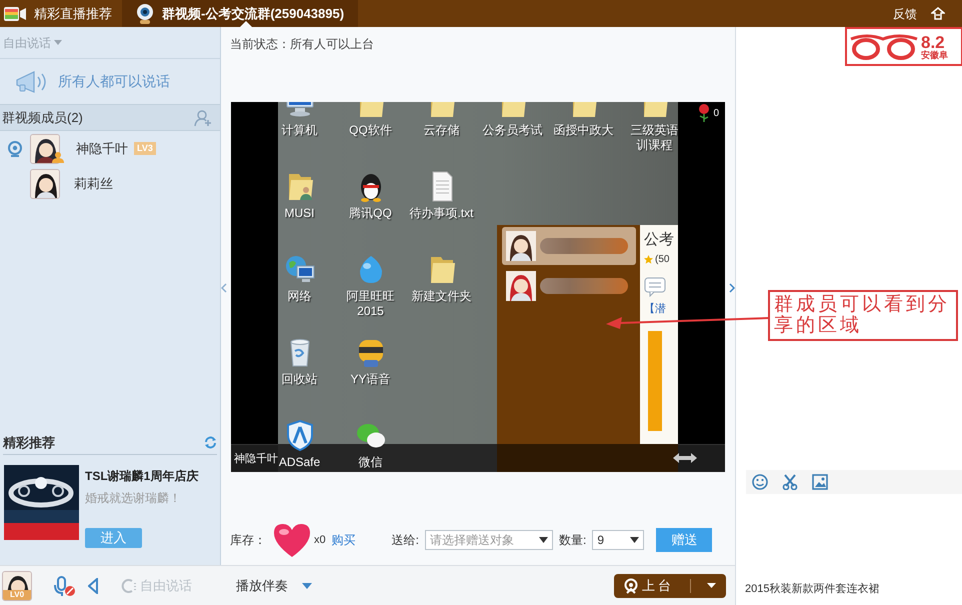 The image size is (962, 605). What do you see at coordinates (370, 213) in the screenshot?
I see `desktop-icon-label: 腾讯QQ` at bounding box center [370, 213].